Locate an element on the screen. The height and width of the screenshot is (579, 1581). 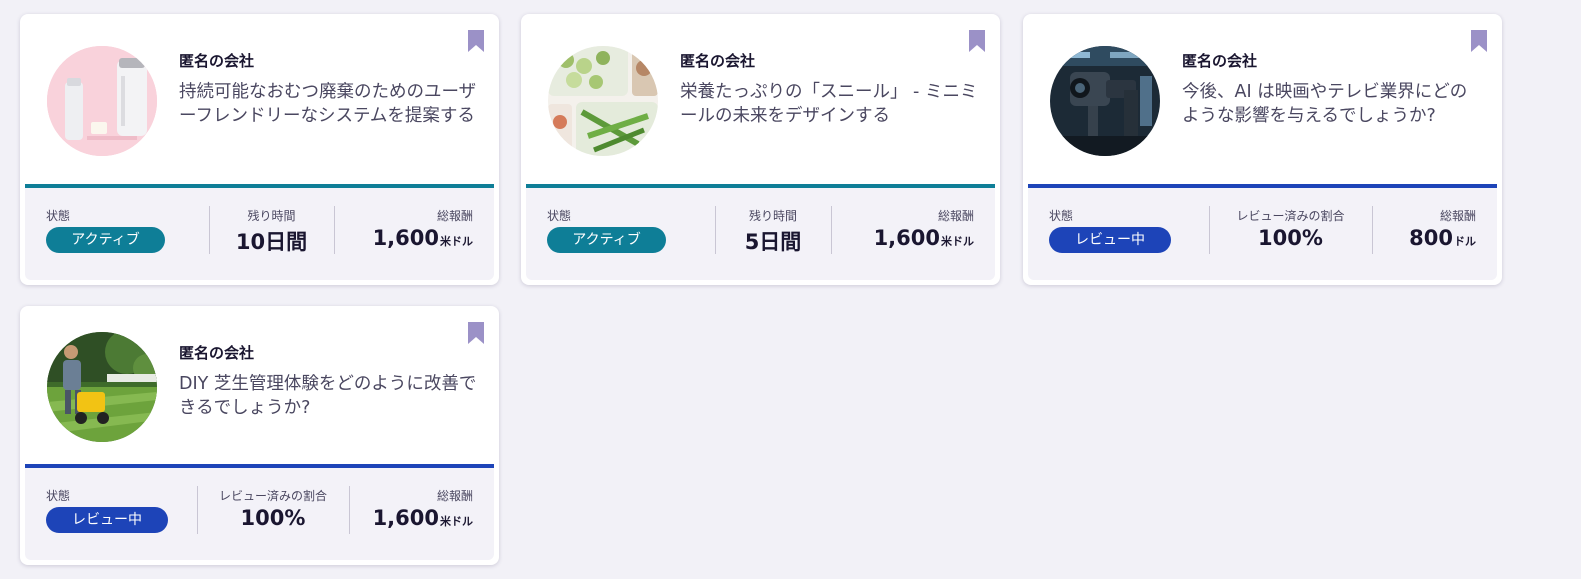
project-title: 栄養たっぷりの「スニール」 - ミニミールの未来をデザインする is located at coordinates (830, 104).